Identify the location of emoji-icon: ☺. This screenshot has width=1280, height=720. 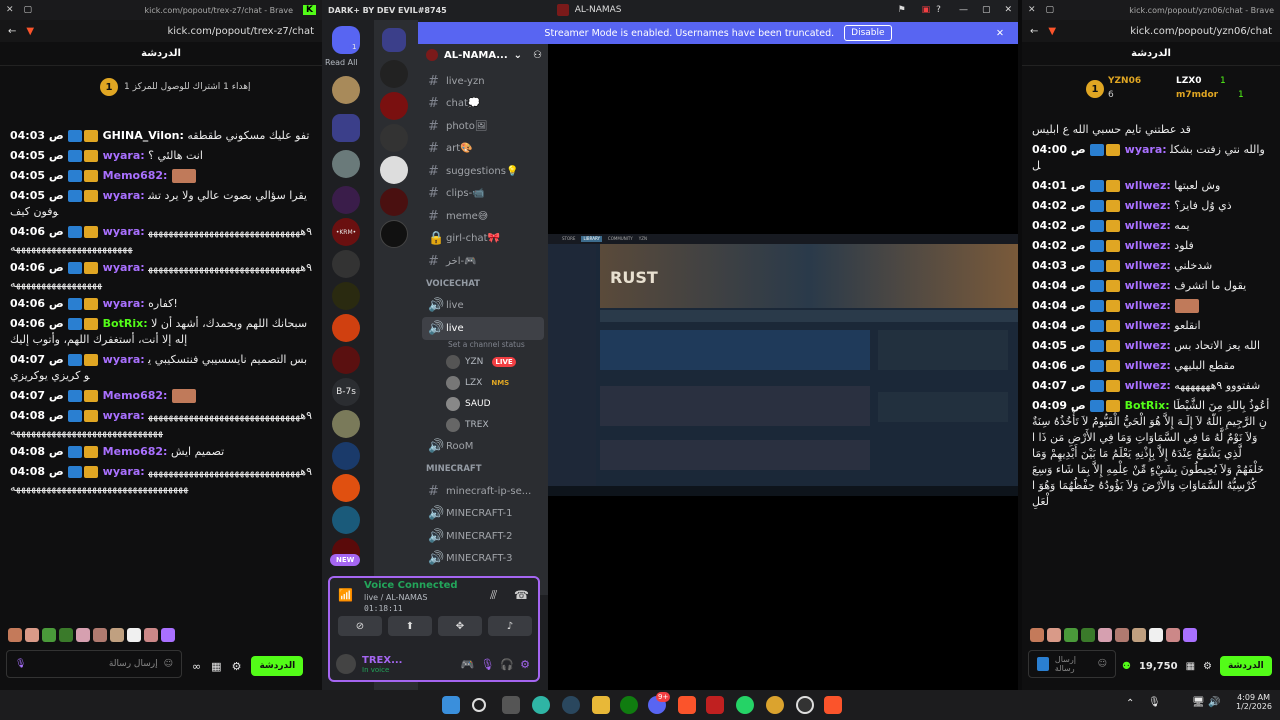
(168, 664).